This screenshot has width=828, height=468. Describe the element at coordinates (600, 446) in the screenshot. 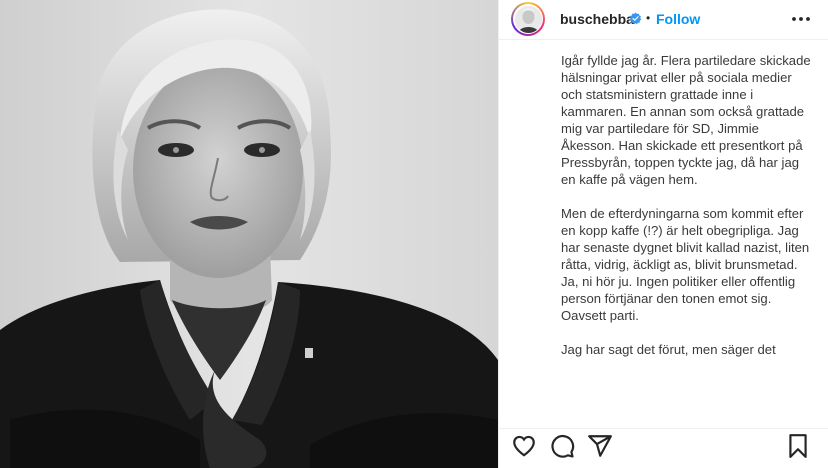

I see `share-icon` at that location.